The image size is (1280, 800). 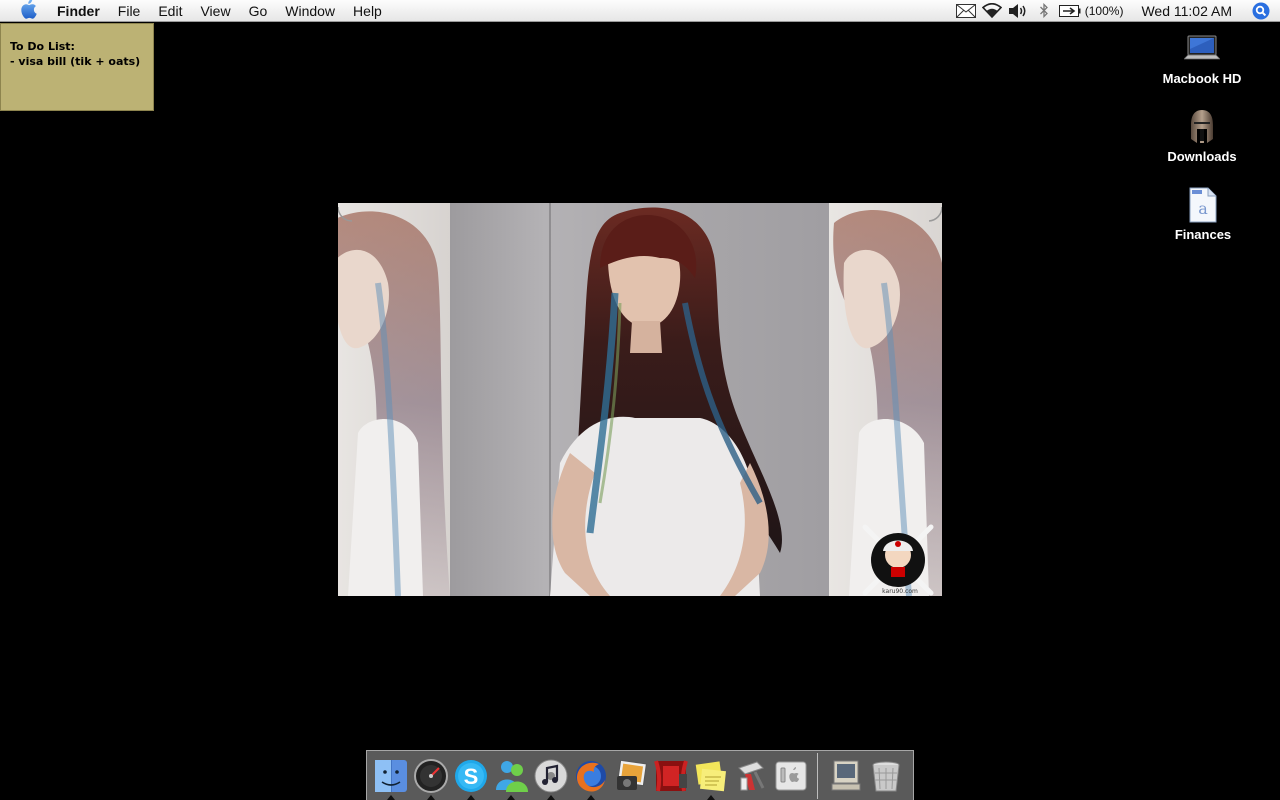 What do you see at coordinates (78, 11) in the screenshot?
I see `menu-finder: Finder` at bounding box center [78, 11].